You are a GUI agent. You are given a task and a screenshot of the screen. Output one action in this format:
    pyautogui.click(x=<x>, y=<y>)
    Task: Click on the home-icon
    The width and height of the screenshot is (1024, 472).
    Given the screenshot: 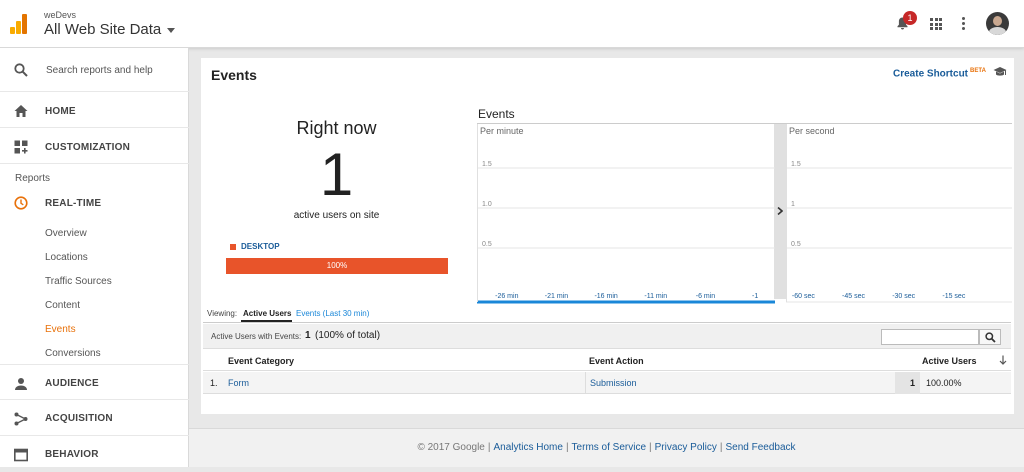 What is the action you would take?
    pyautogui.click(x=21, y=111)
    